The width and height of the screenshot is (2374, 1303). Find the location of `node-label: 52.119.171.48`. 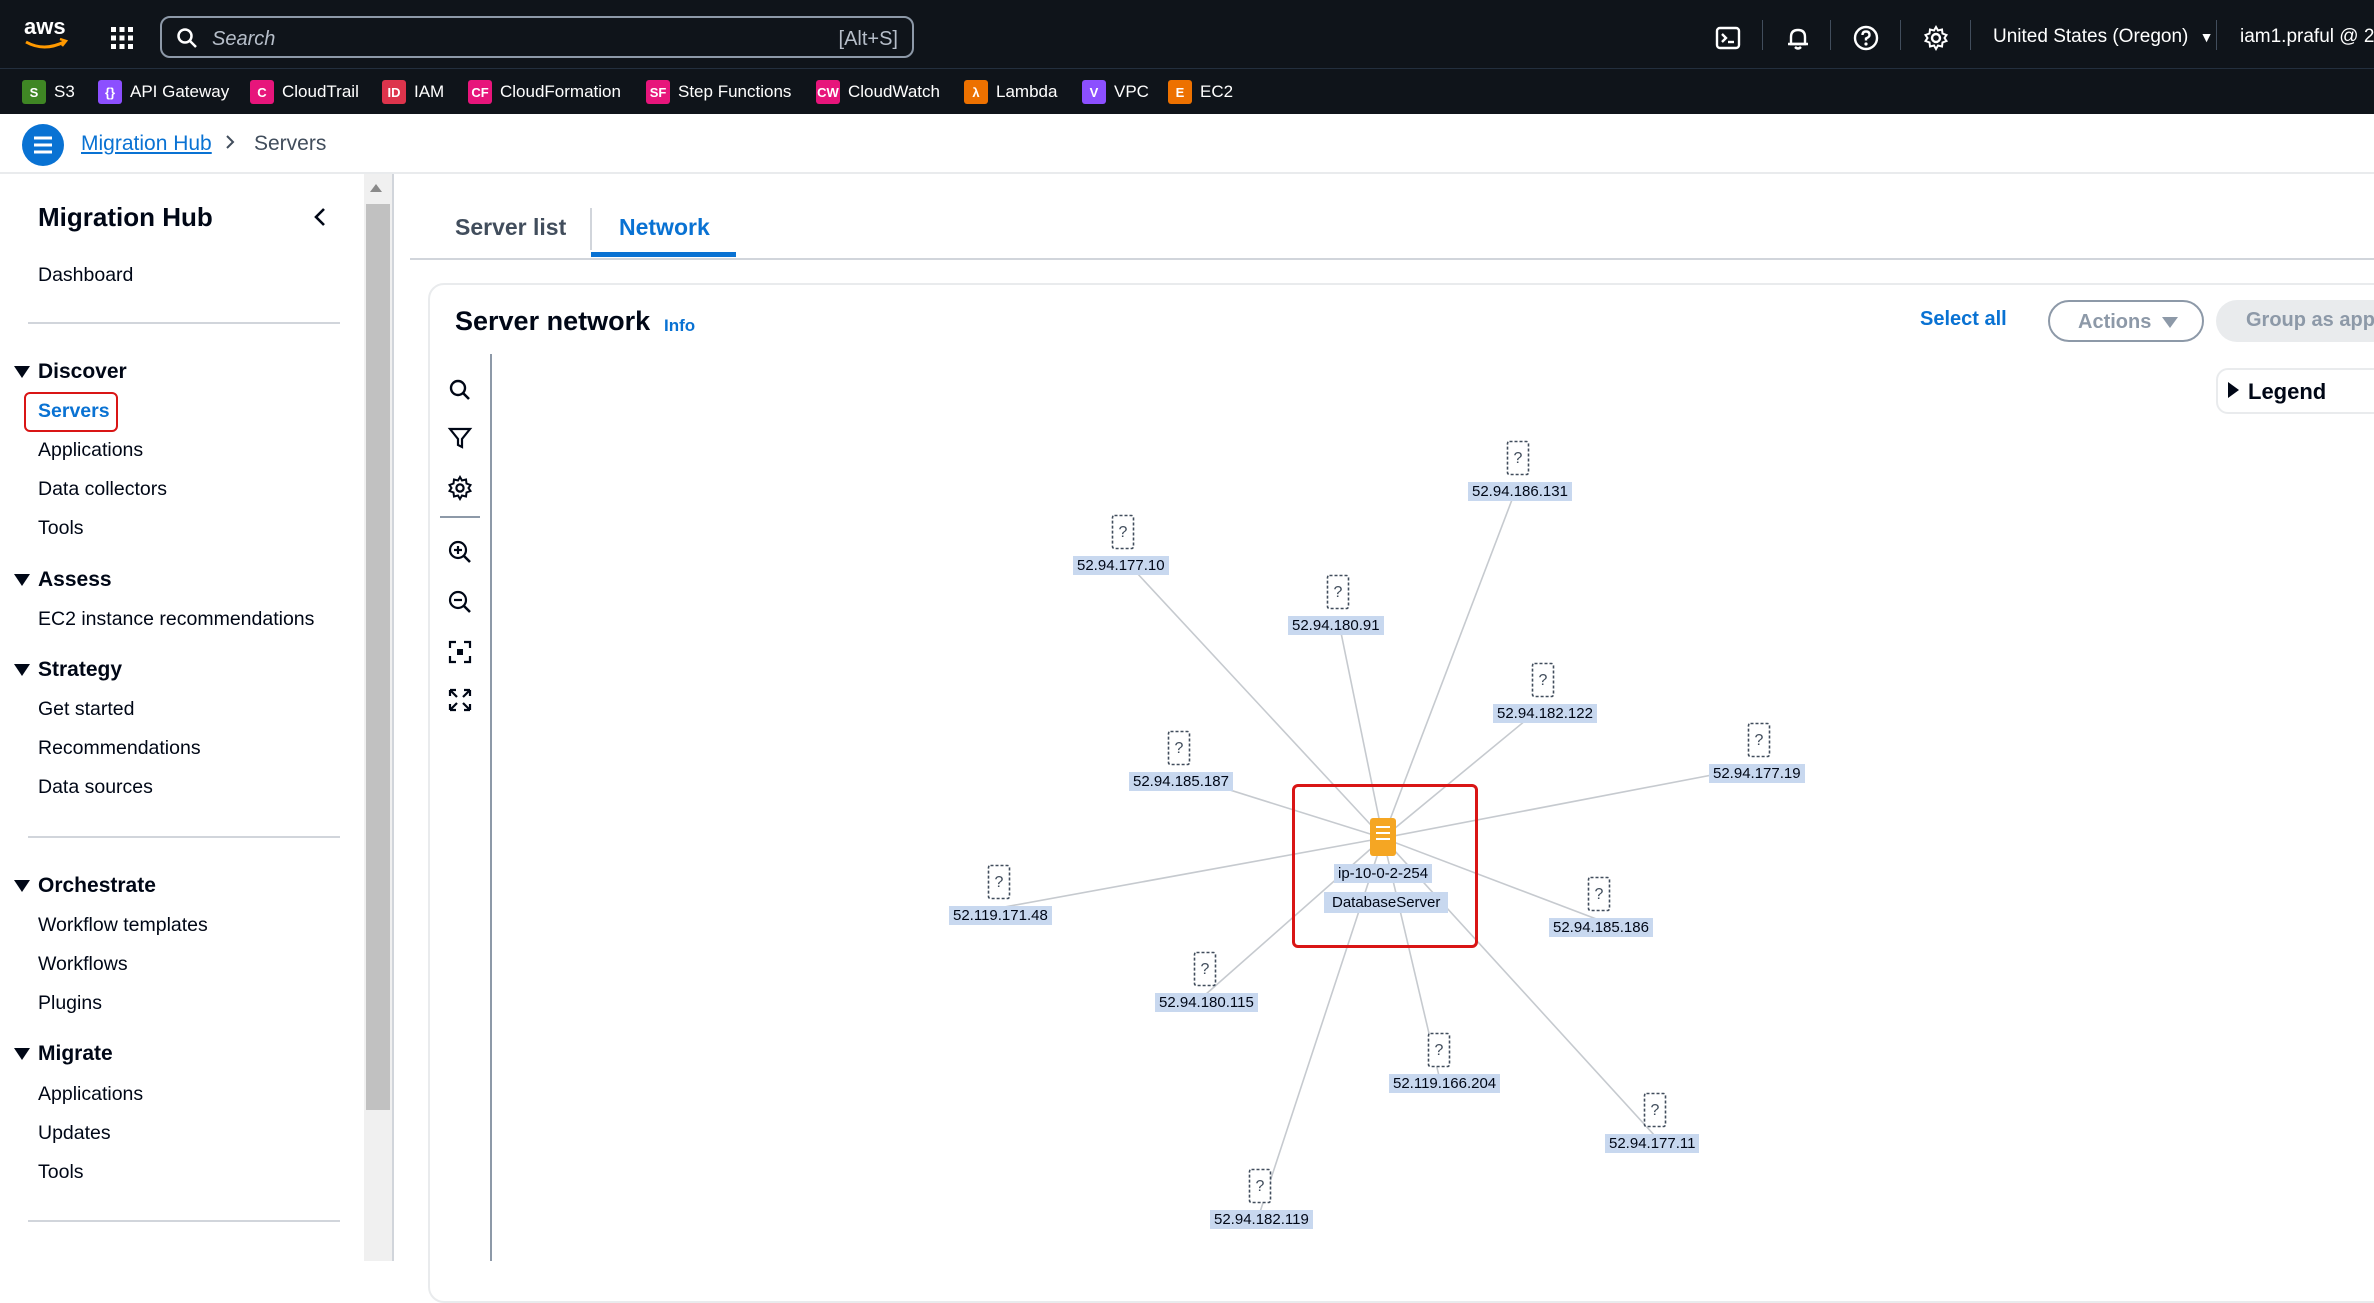

node-label: 52.119.171.48 is located at coordinates (1000, 915).